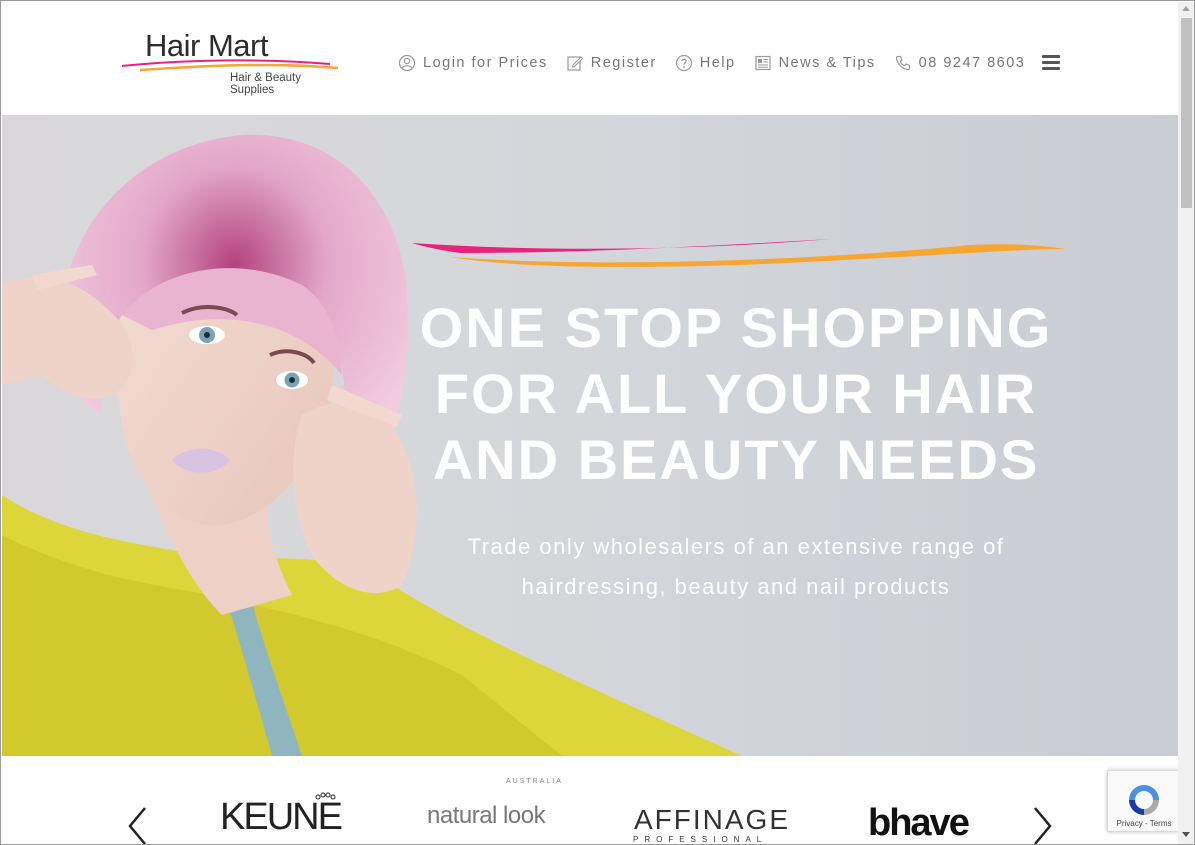 This screenshot has height=845, width=1195. Describe the element at coordinates (827, 63) in the screenshot. I see `nav-news-label: News & Tips` at that location.